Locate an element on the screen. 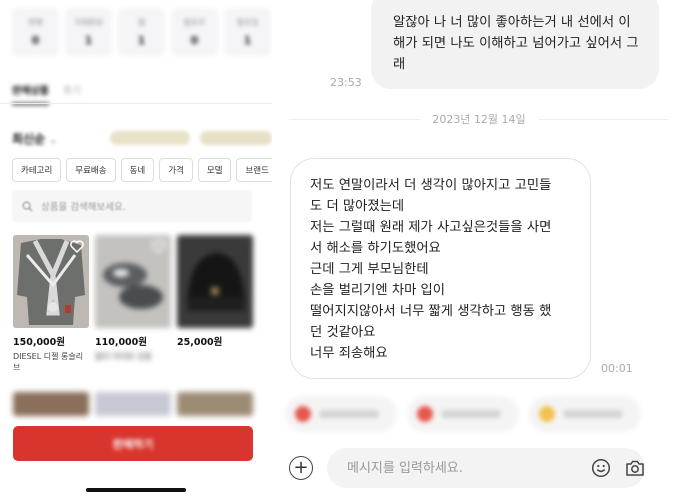 This screenshot has height=498, width=680. sell-button: 판매하기 is located at coordinates (133, 443).